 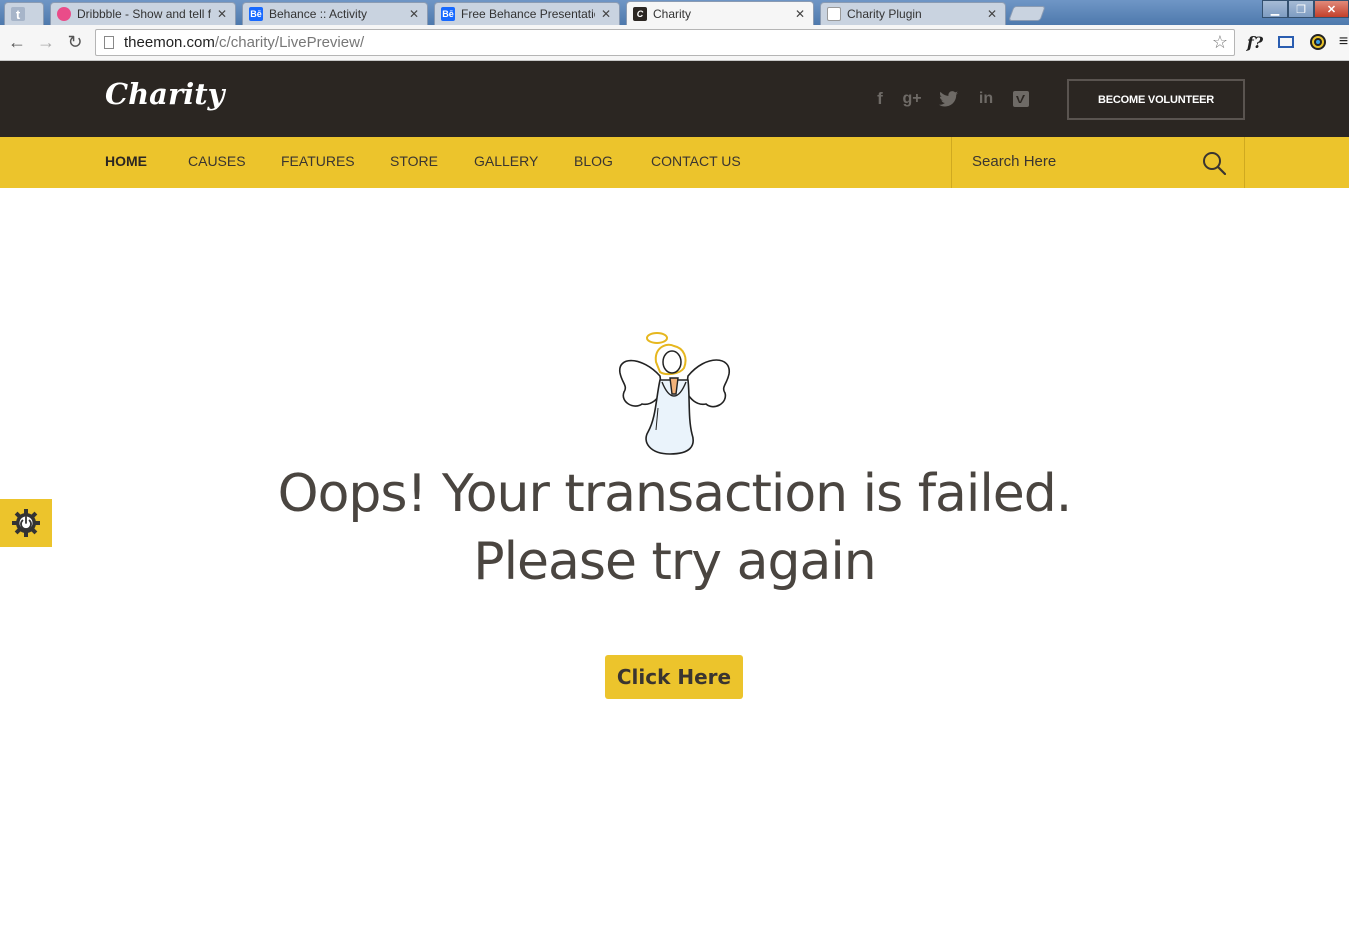 I want to click on search-box, so click(x=1098, y=162).